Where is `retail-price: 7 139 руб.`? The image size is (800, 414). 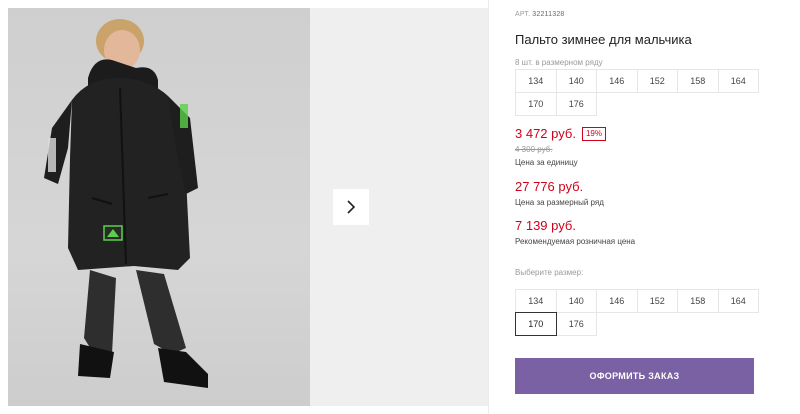 retail-price: 7 139 руб. is located at coordinates (545, 225).